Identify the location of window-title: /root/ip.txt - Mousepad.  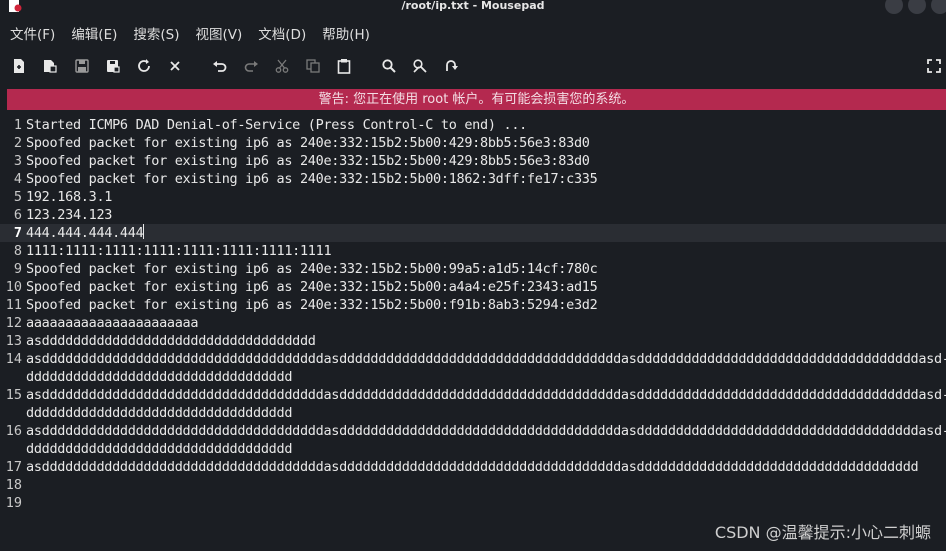
(473, 6).